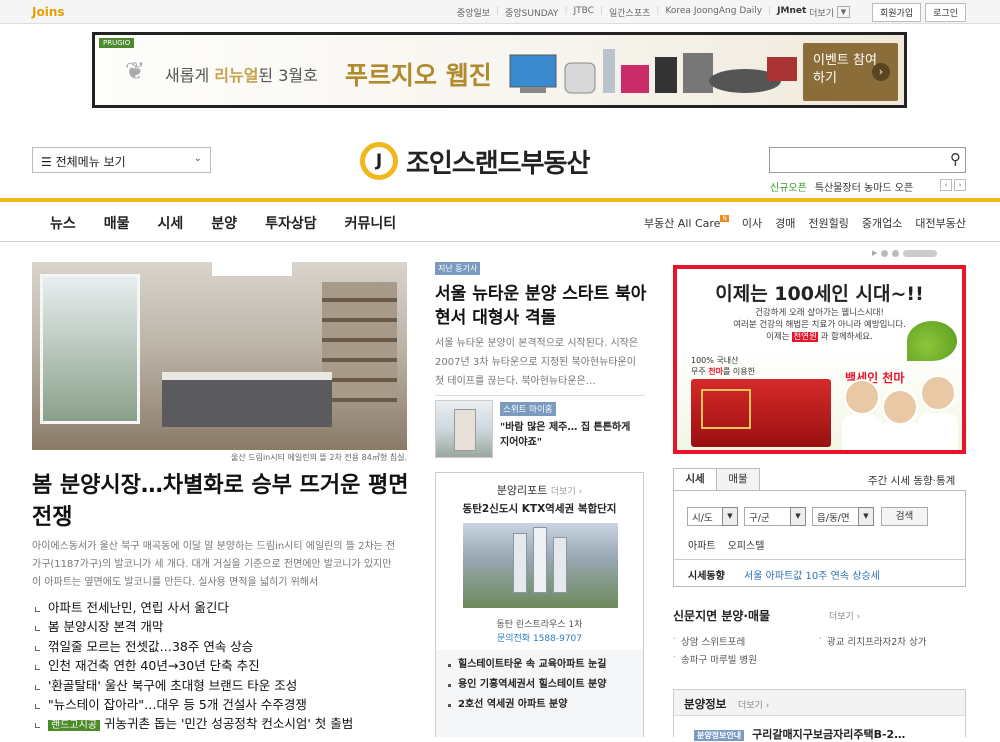 The image size is (1000, 742). Describe the element at coordinates (219, 356) in the screenshot. I see `main-story-image` at that location.